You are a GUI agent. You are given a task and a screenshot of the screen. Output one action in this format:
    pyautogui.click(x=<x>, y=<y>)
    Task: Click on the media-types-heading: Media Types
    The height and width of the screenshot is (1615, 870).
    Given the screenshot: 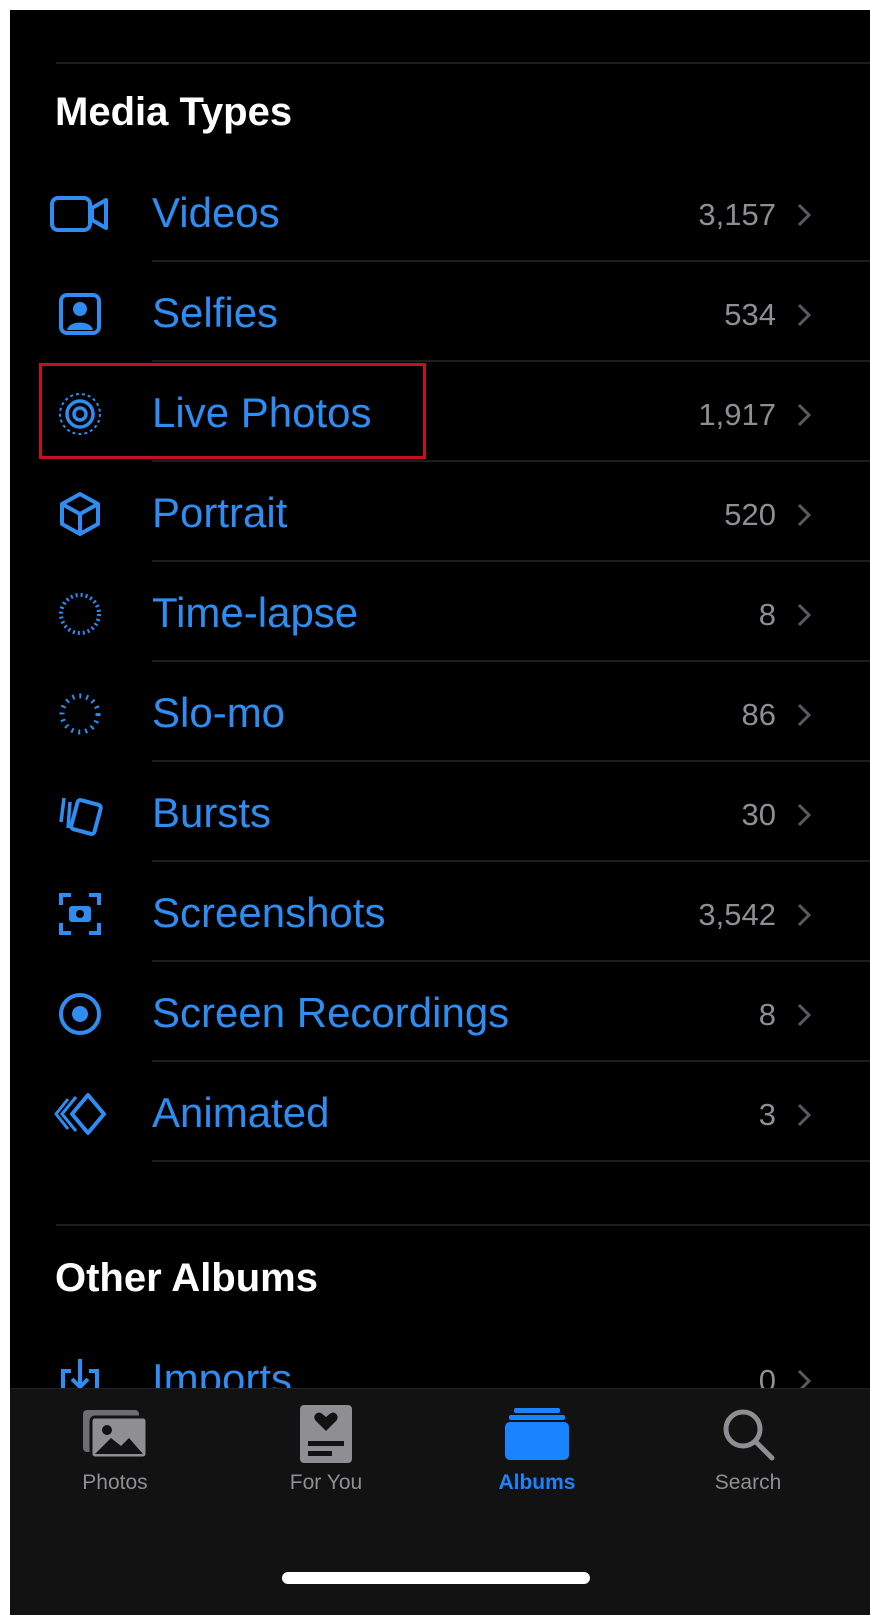 What is the action you would take?
    pyautogui.click(x=174, y=112)
    